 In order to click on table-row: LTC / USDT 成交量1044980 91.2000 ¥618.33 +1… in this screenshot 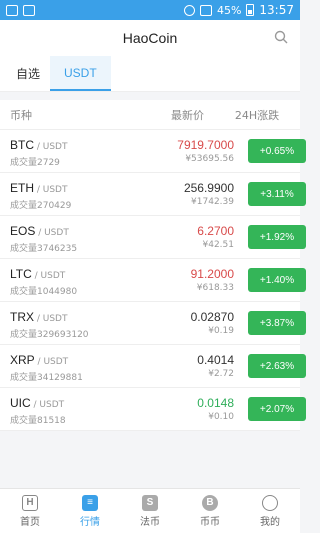, I will do `click(153, 280)`.